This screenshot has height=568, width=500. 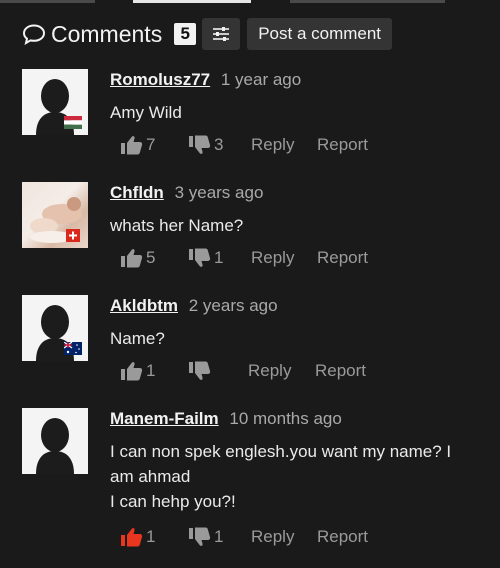 What do you see at coordinates (177, 225) in the screenshot?
I see `comment-text: whats her Name?` at bounding box center [177, 225].